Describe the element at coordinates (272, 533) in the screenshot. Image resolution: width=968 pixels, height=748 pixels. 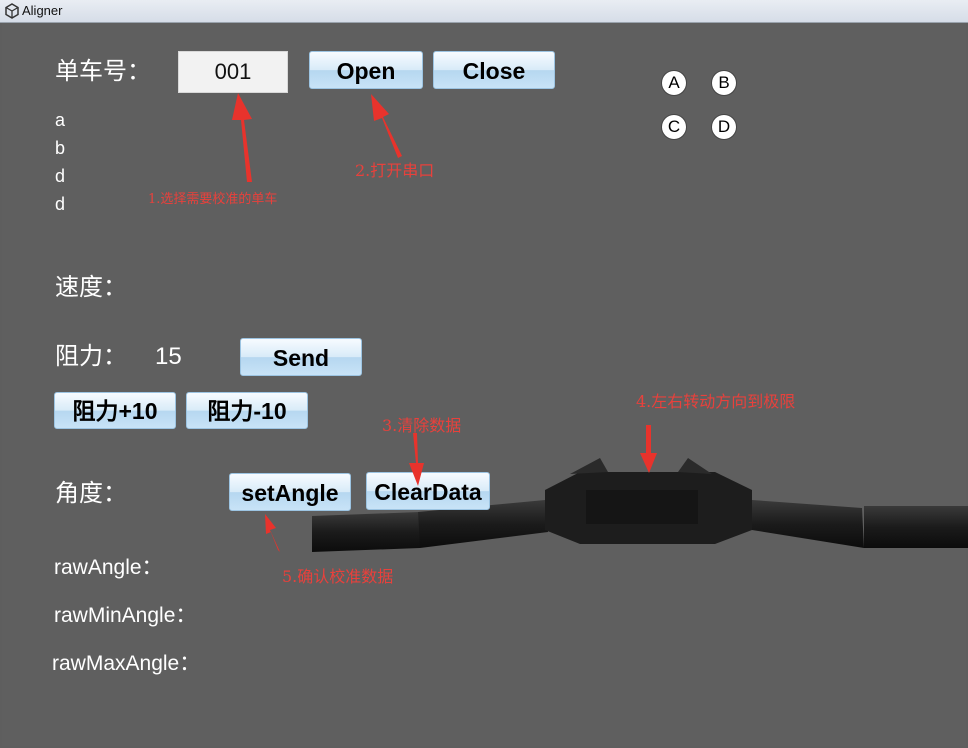
I see `arrow-5-icon` at that location.